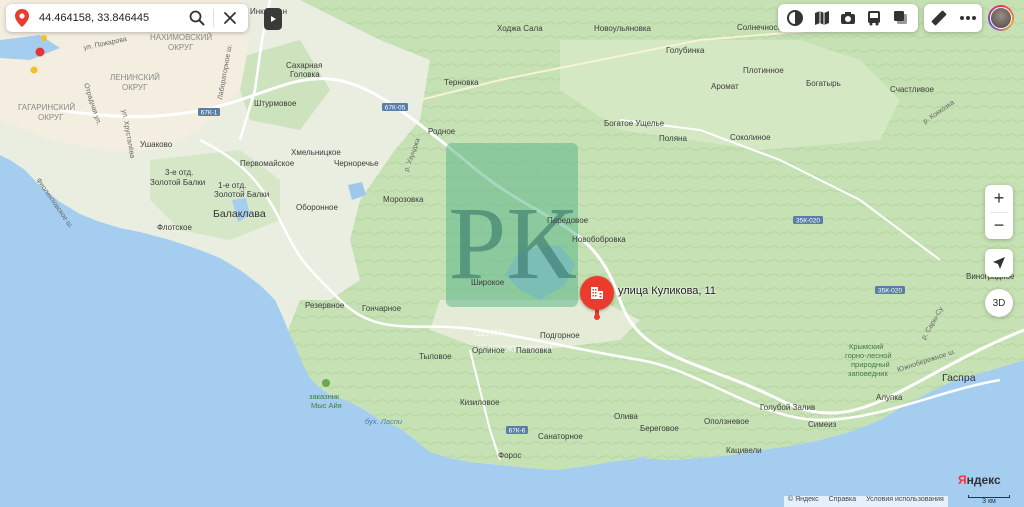 This screenshot has width=1024, height=507. I want to click on svg-text: 67К-1, so click(209, 113).